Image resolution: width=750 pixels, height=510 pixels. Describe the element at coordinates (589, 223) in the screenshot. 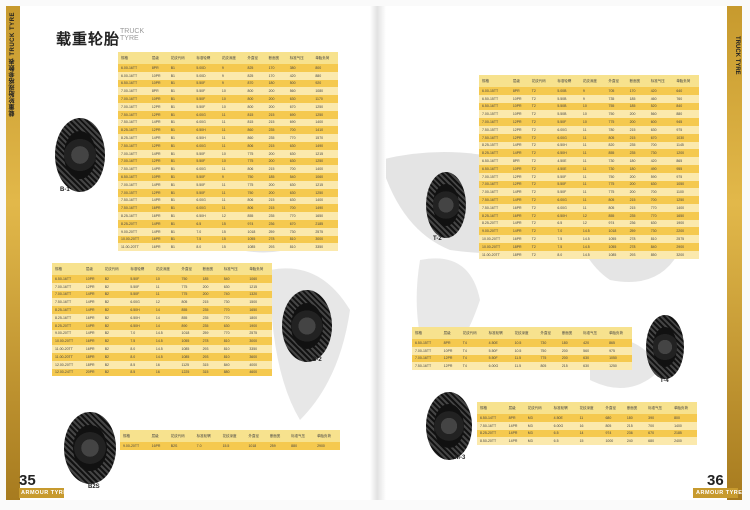

I see `table-row: 8.25-20TT 14PR T2 6.5 12 974 236 630 1900` at that location.